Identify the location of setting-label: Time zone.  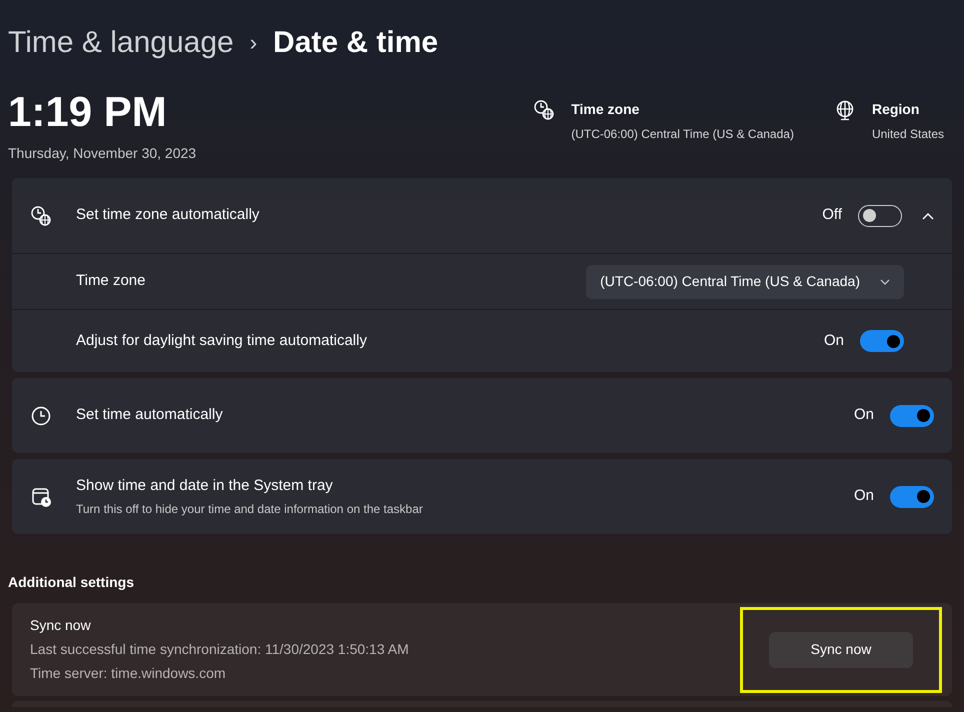
(111, 281).